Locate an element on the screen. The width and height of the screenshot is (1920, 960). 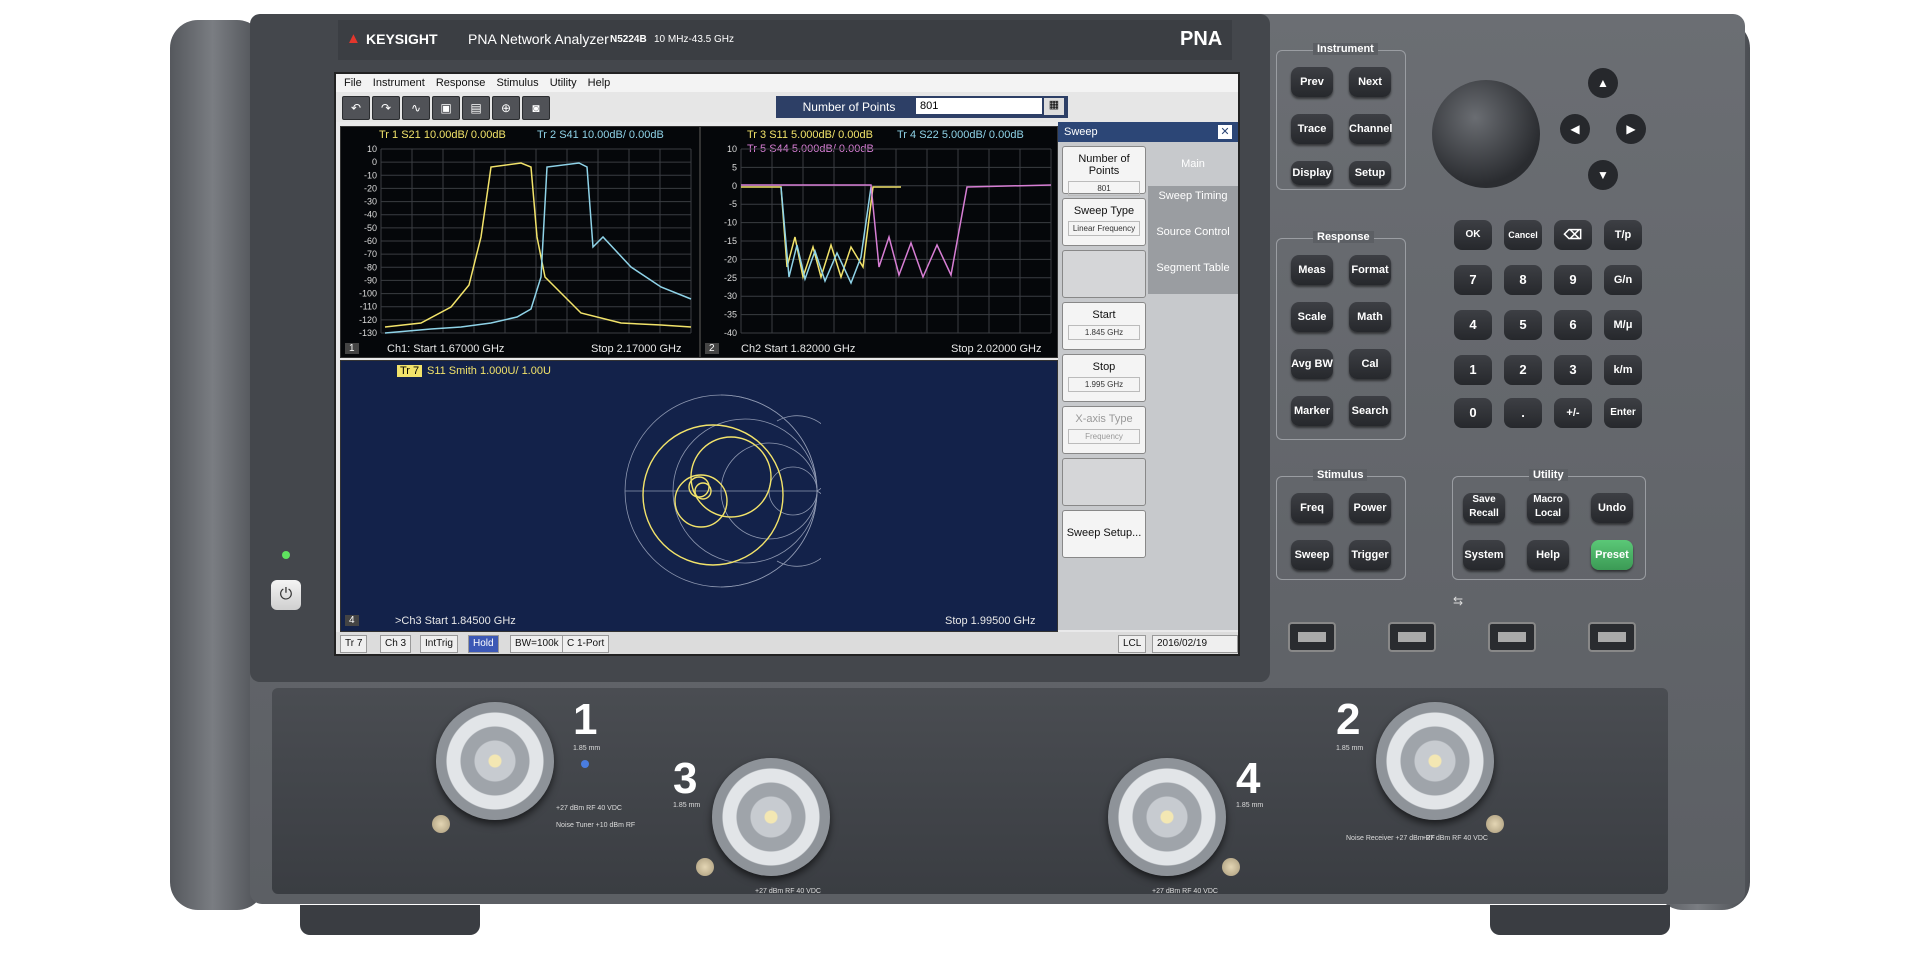
marker-icon: ∿ is located at coordinates (416, 108).